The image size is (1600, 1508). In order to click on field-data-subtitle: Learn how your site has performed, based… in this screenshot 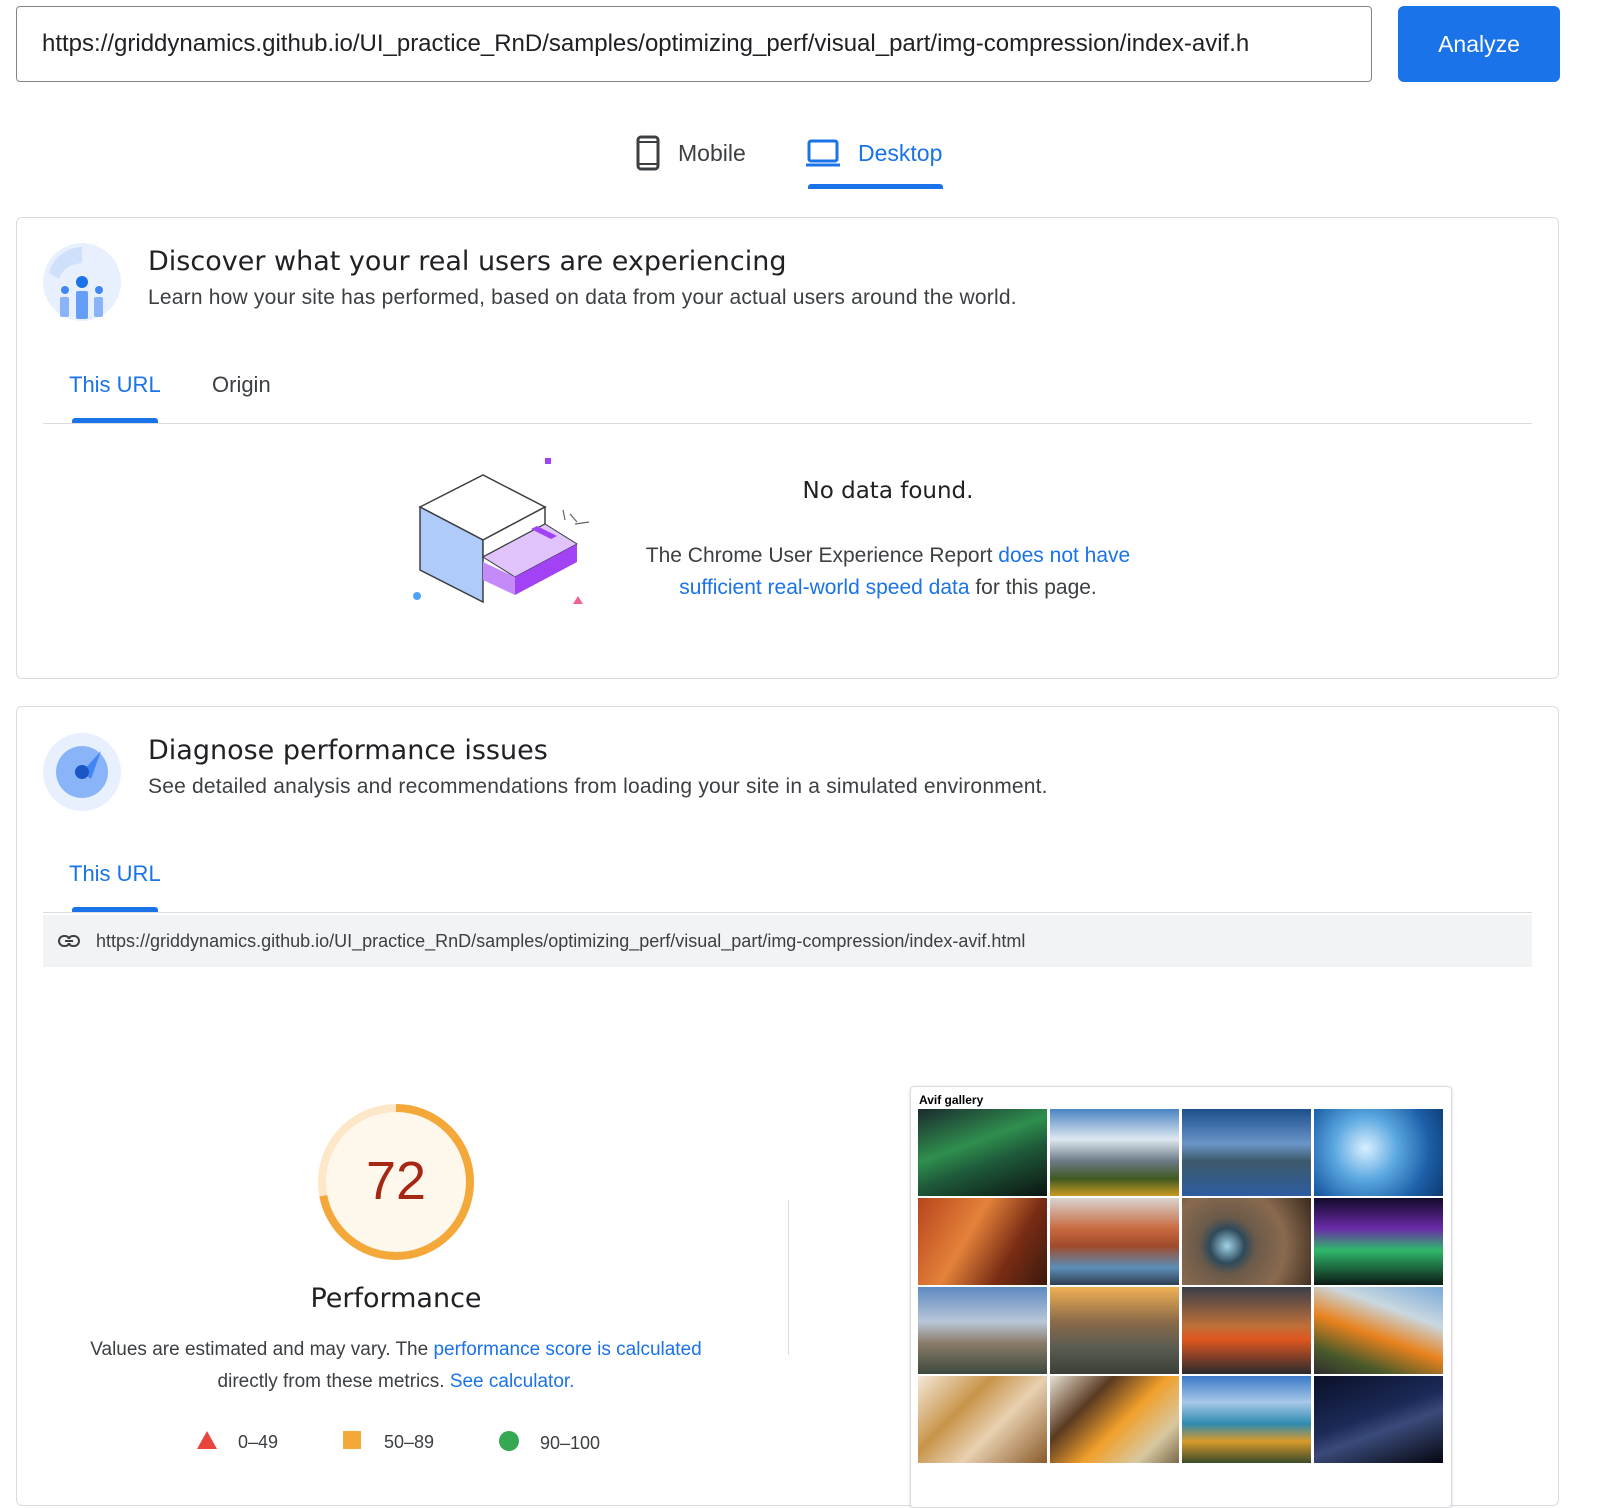, I will do `click(582, 297)`.